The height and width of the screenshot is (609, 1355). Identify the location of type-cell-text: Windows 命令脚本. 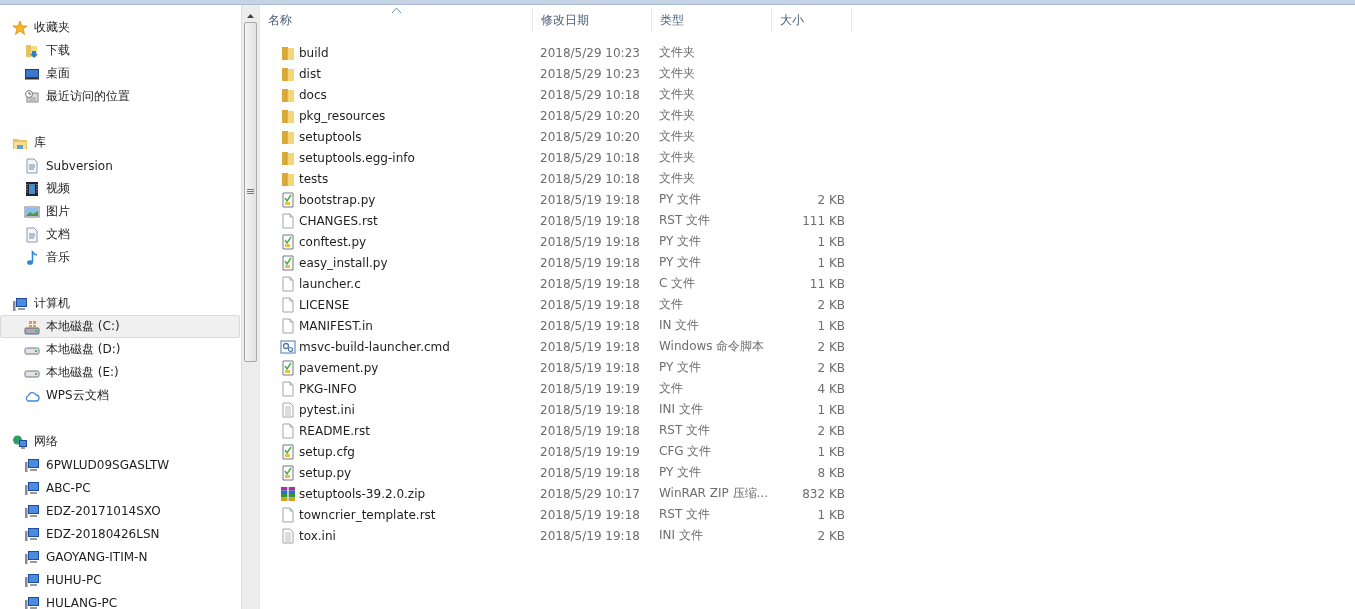
(712, 346).